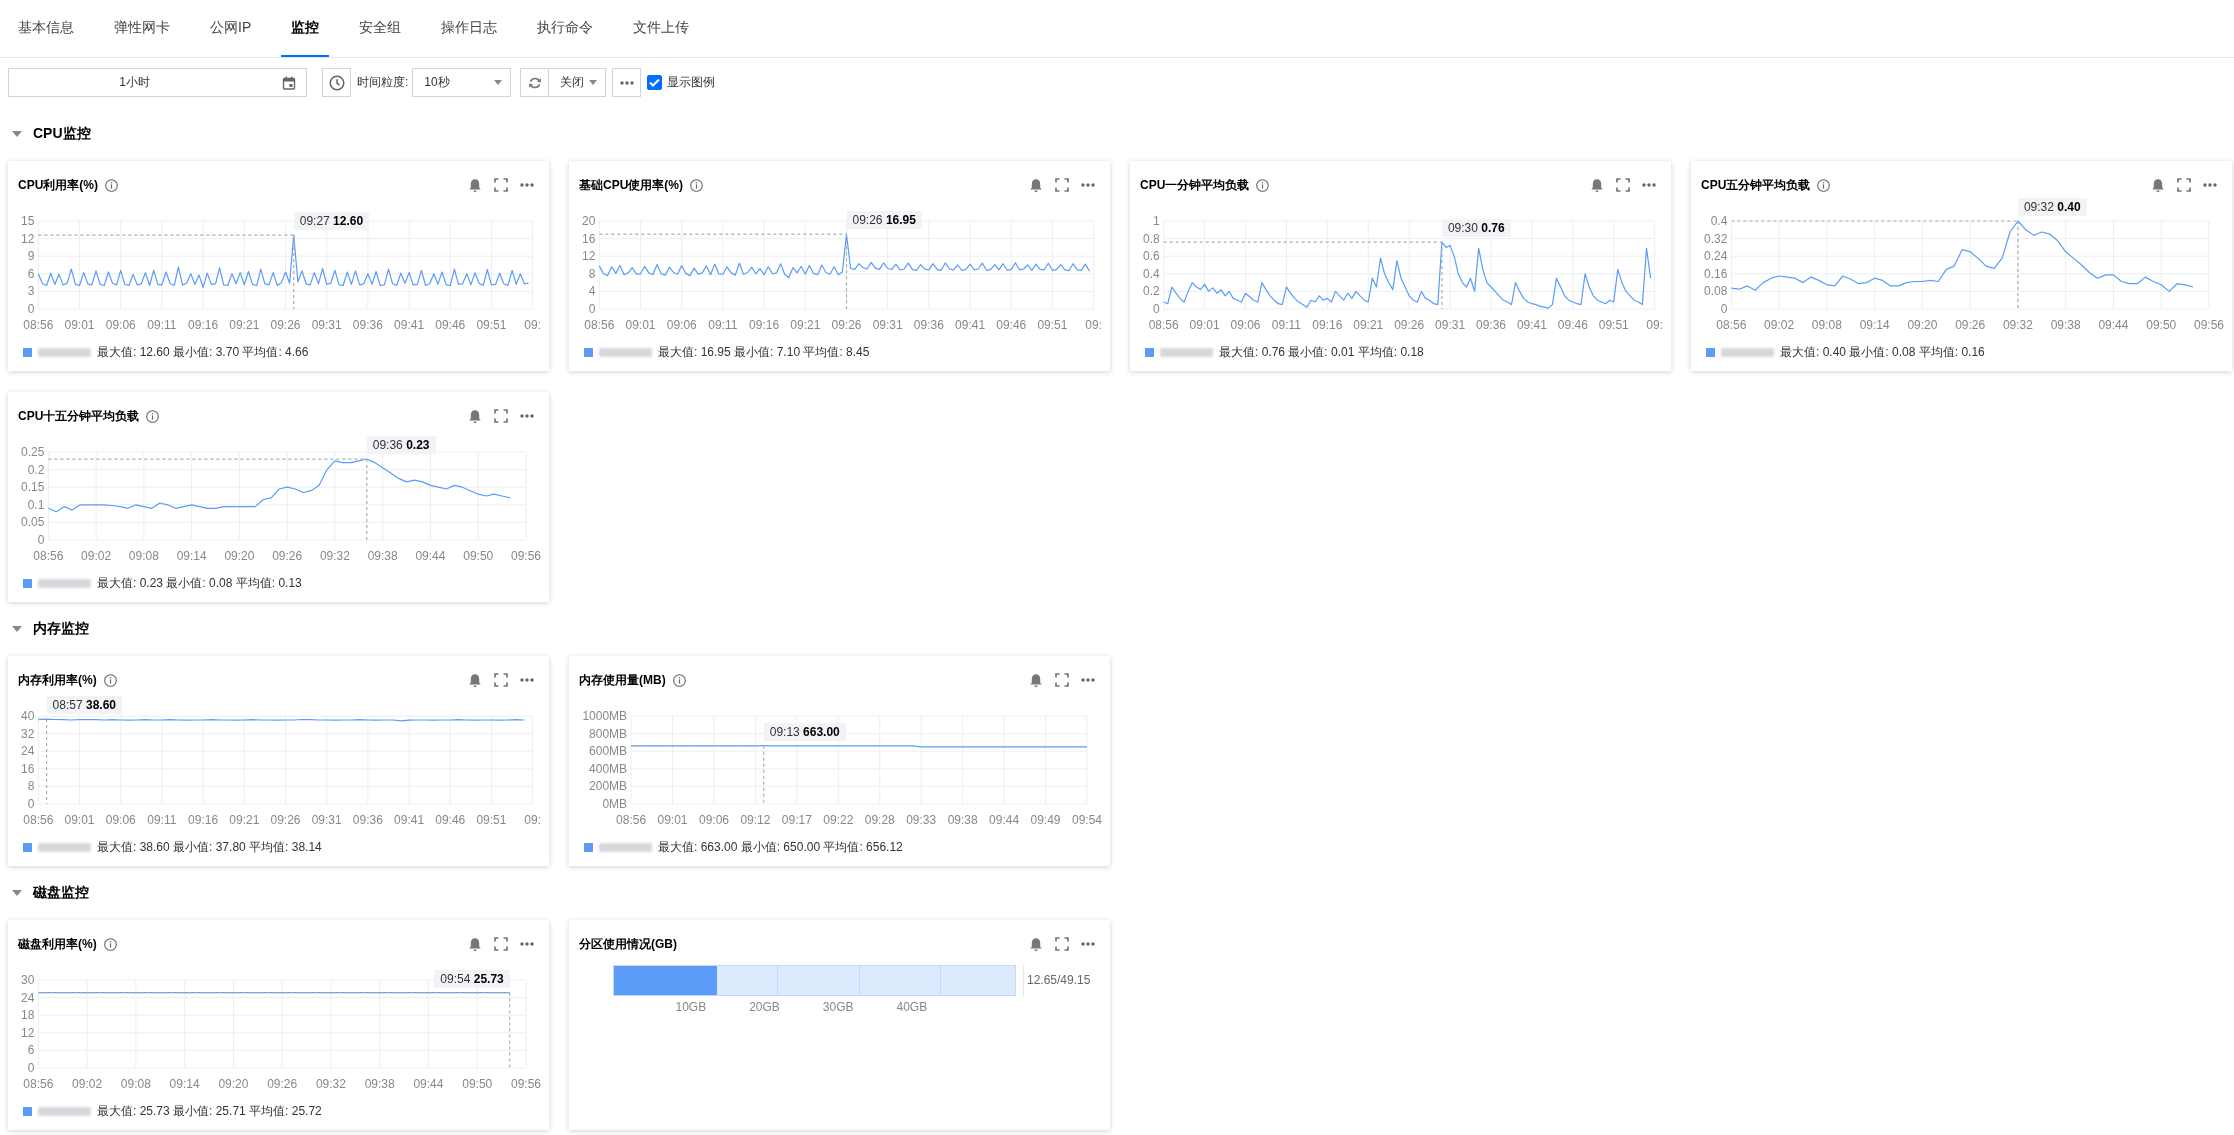 The width and height of the screenshot is (2234, 1135). I want to click on x-axis-label: 09:46, so click(1011, 325).